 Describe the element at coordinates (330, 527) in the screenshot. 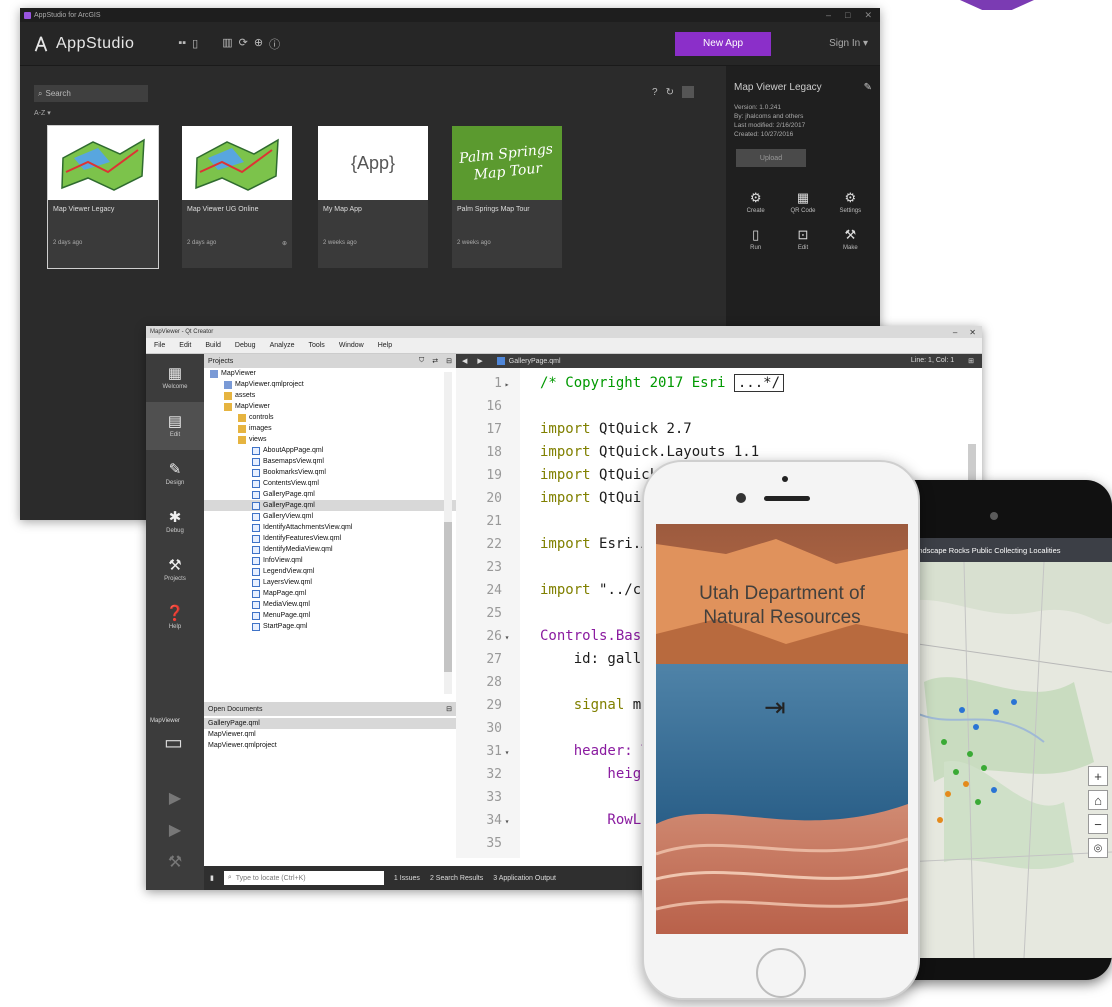

I see `tree-item: IdentifyAttachmentsView.qml` at that location.